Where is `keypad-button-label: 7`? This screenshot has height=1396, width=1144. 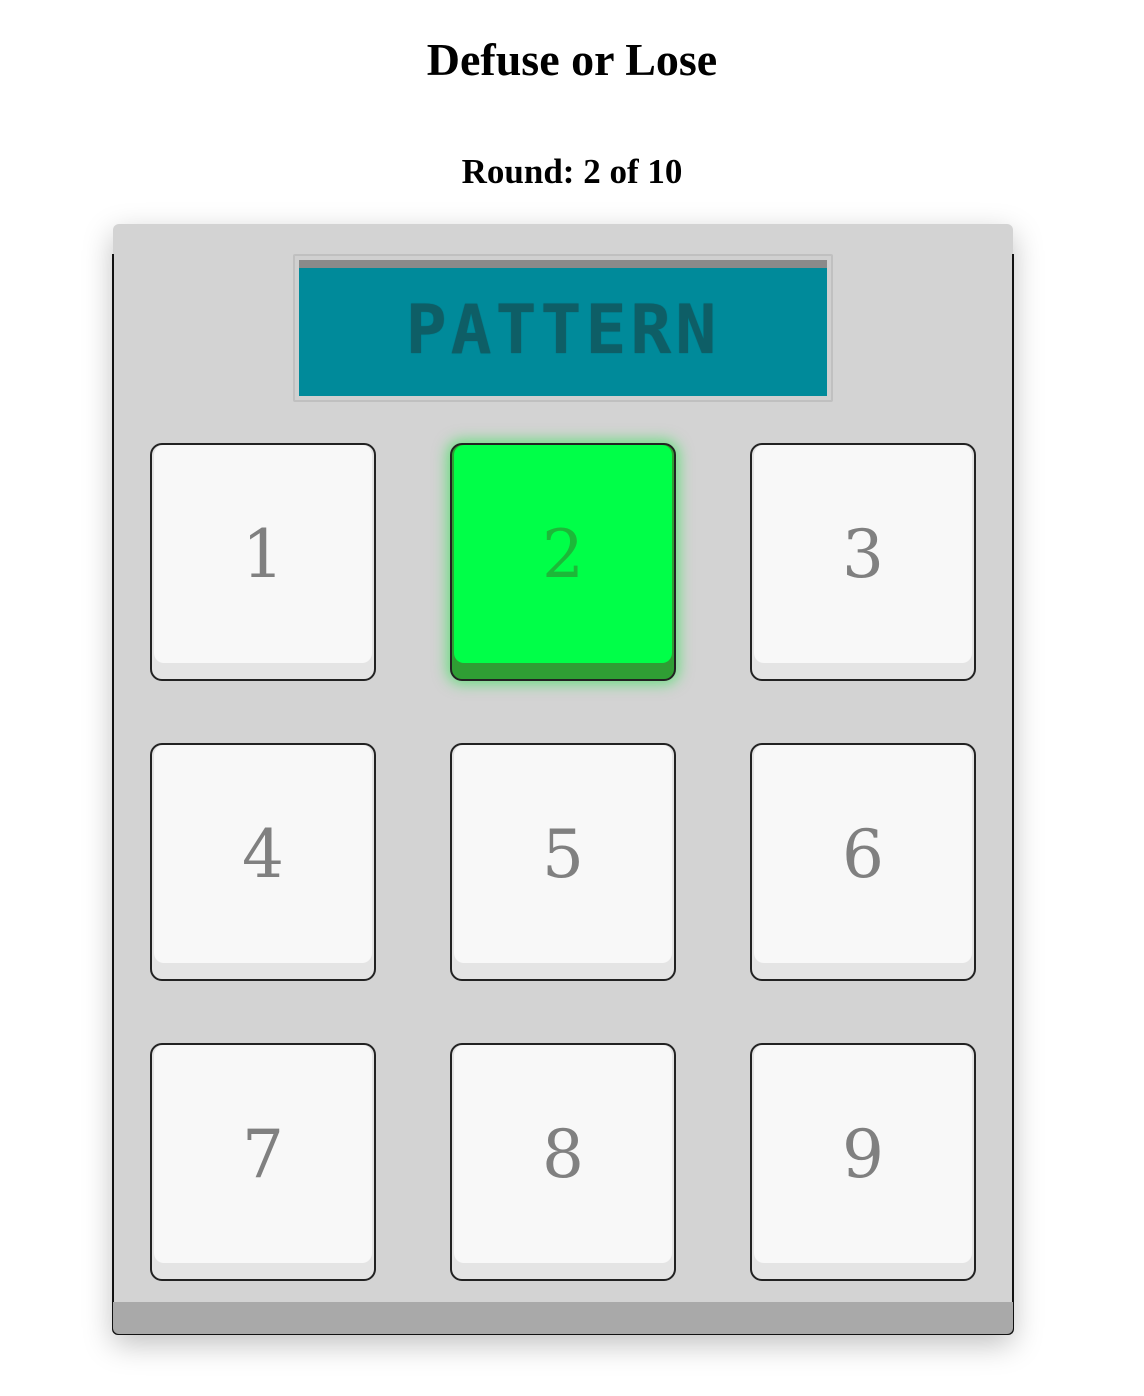
keypad-button-label: 7 is located at coordinates (263, 1154).